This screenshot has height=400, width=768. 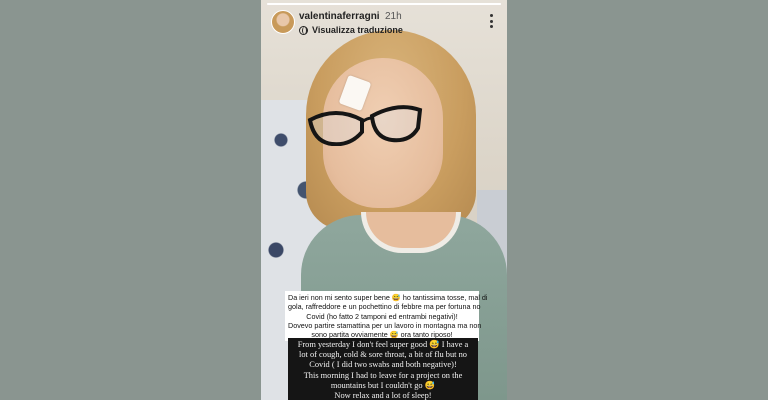 What do you see at coordinates (303, 30) in the screenshot?
I see `globe-icon` at bounding box center [303, 30].